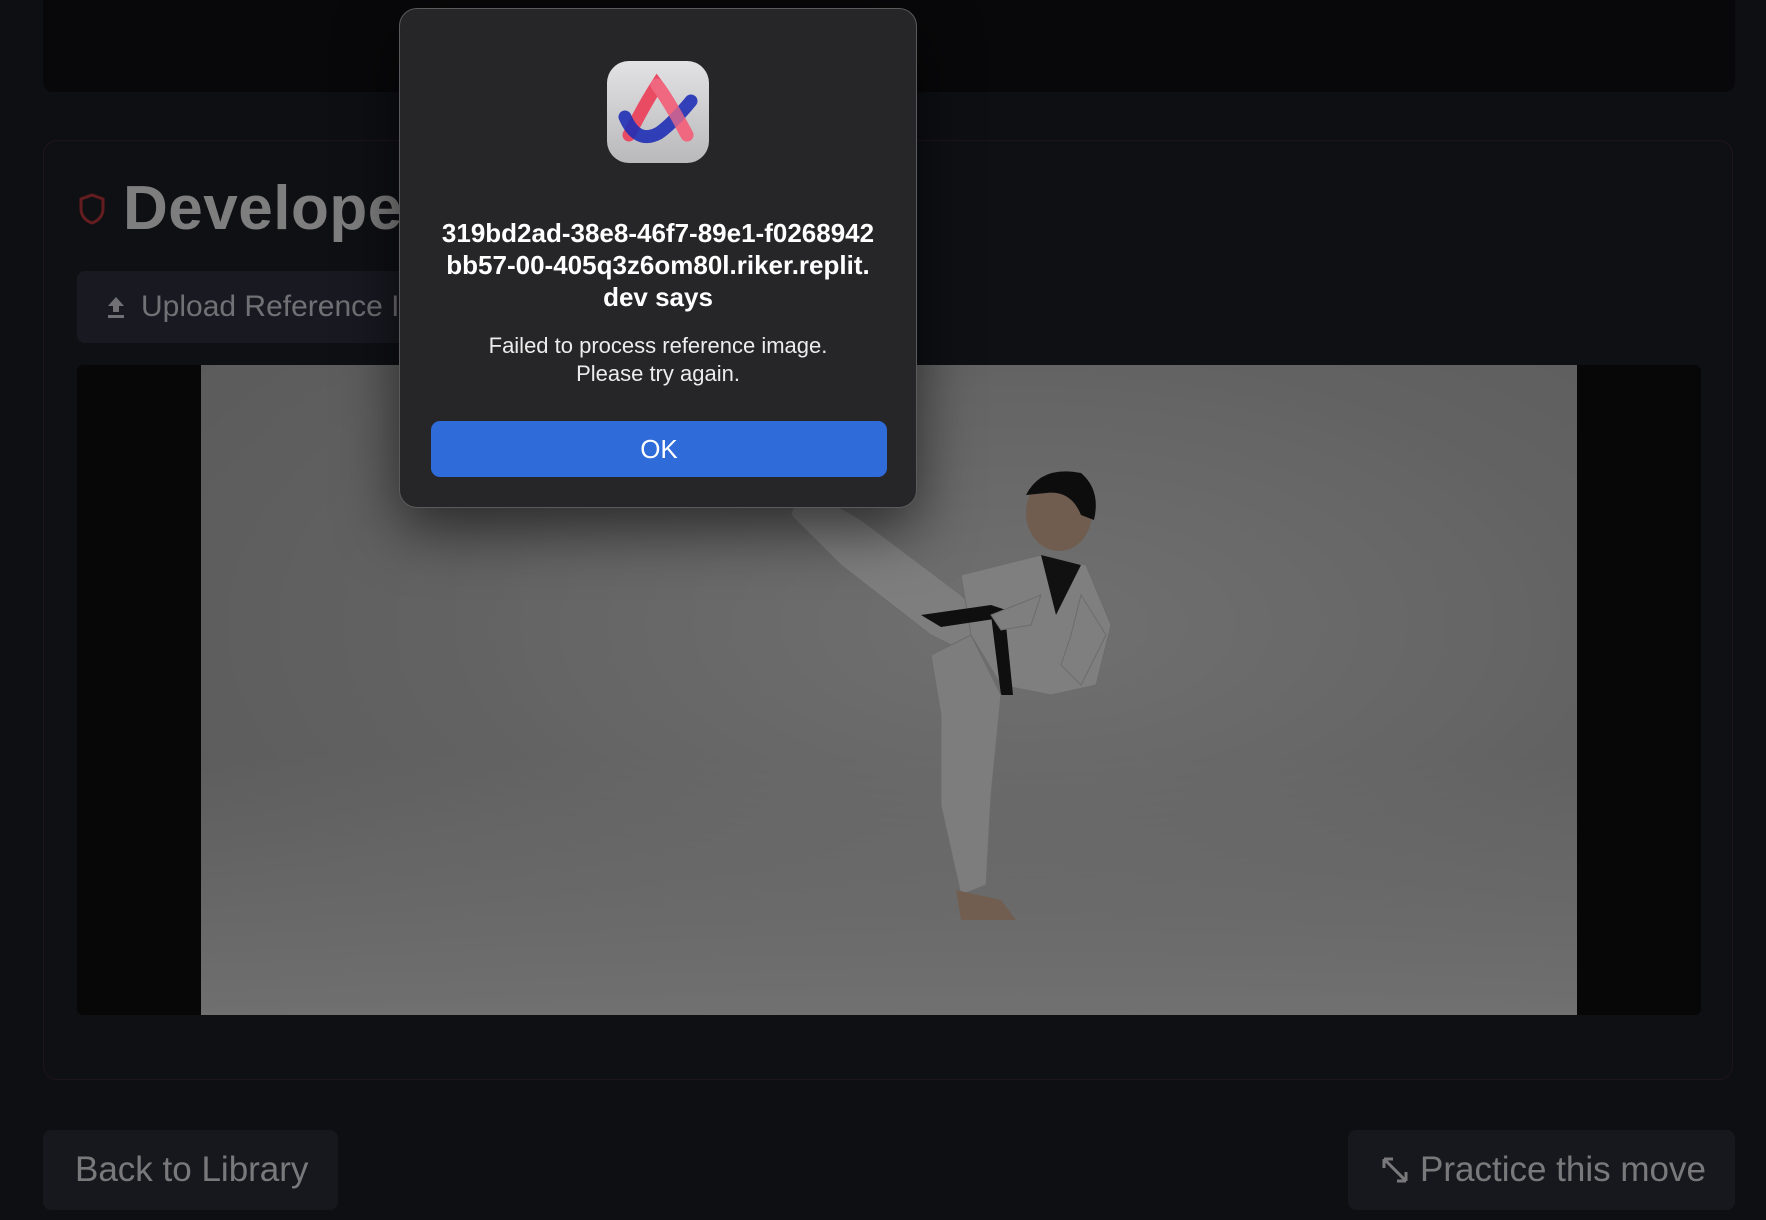 The height and width of the screenshot is (1220, 1766). Describe the element at coordinates (659, 449) in the screenshot. I see `ok-button: OK` at that location.